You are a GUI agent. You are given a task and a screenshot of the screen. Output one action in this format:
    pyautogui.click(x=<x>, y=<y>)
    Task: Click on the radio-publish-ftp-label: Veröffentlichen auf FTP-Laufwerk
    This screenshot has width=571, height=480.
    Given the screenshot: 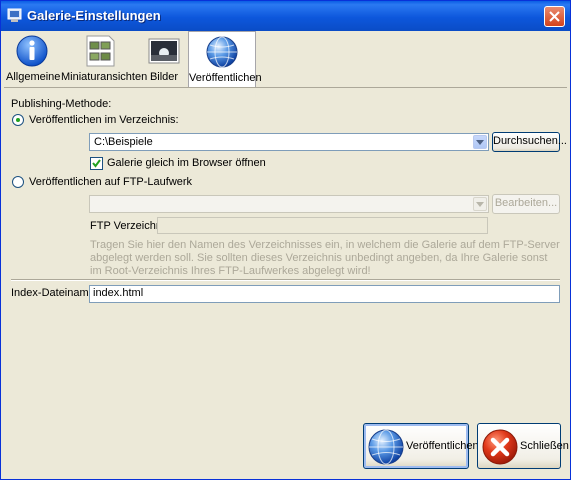 What is the action you would take?
    pyautogui.click(x=110, y=182)
    